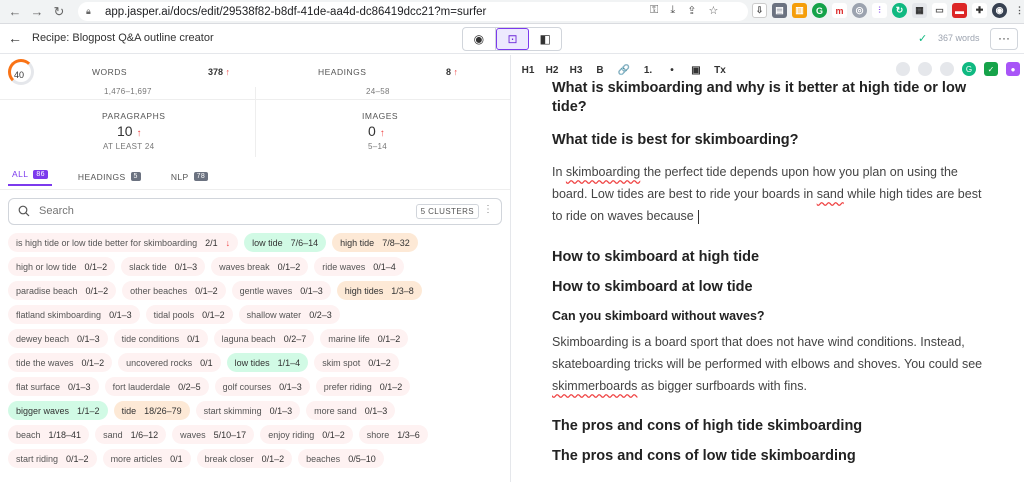 The height and width of the screenshot is (482, 1024). I want to click on keyword-chip: start skimming 0/1–3, so click(248, 410).